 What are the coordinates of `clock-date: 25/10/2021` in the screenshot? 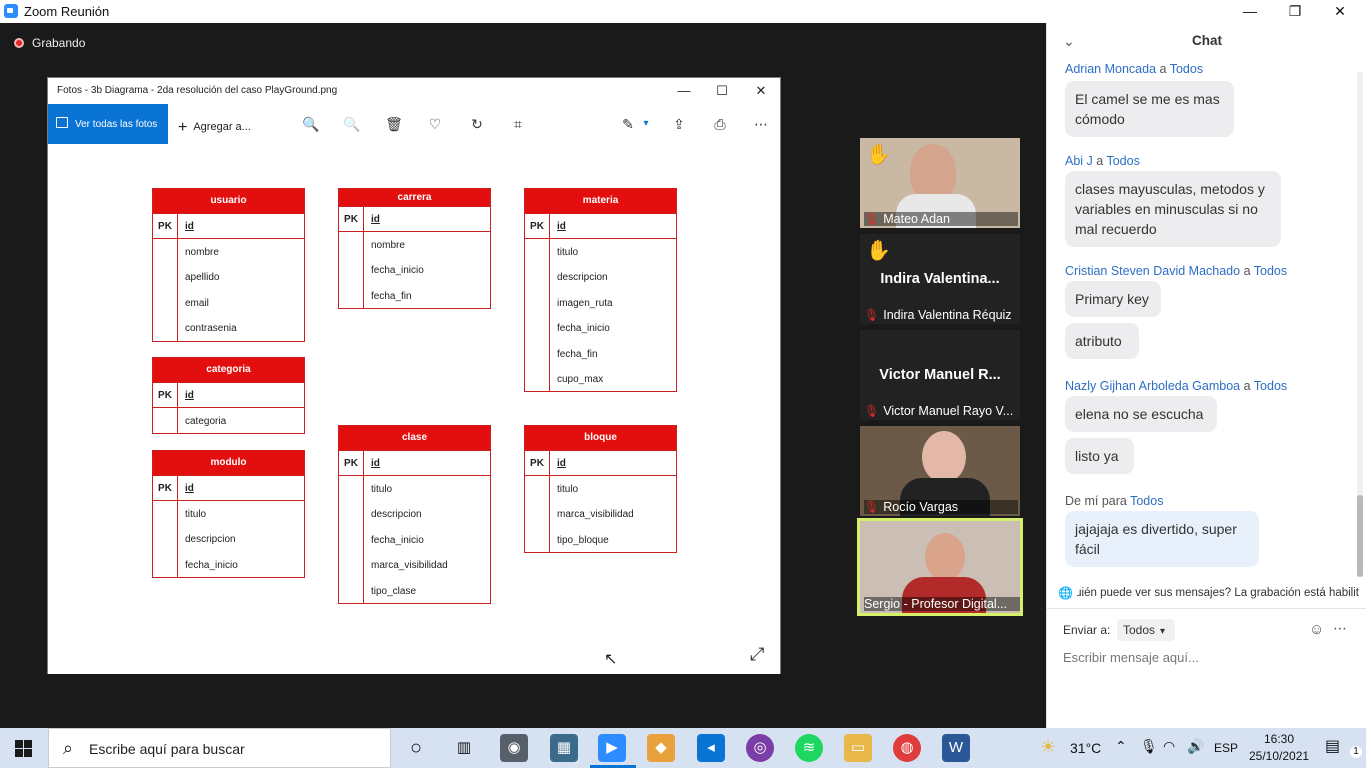 It's located at (1279, 756).